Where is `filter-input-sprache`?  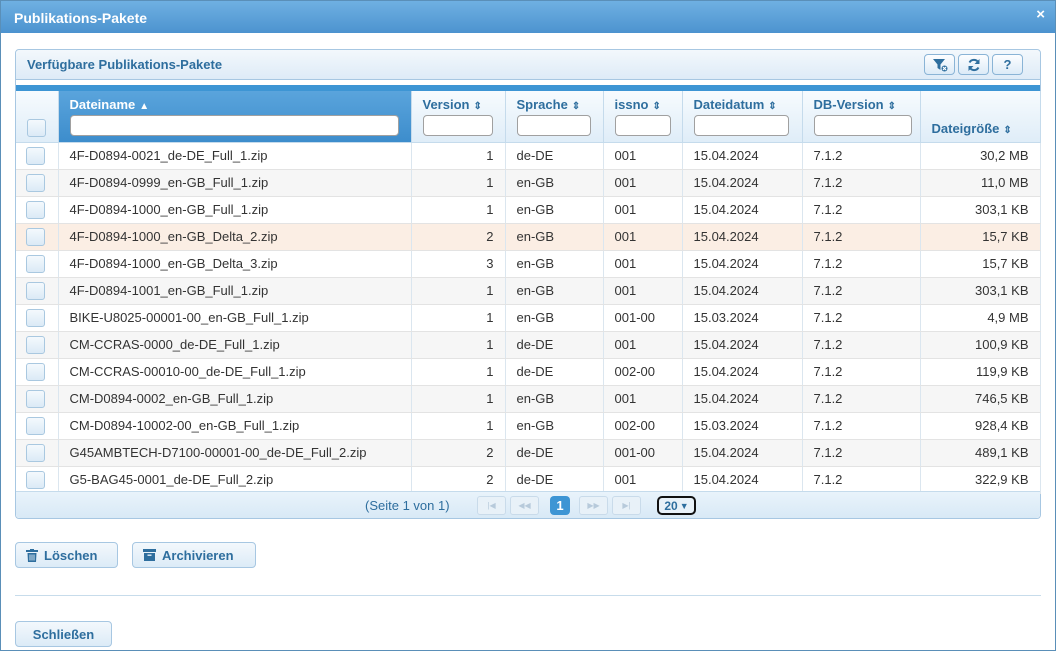 filter-input-sprache is located at coordinates (553, 125).